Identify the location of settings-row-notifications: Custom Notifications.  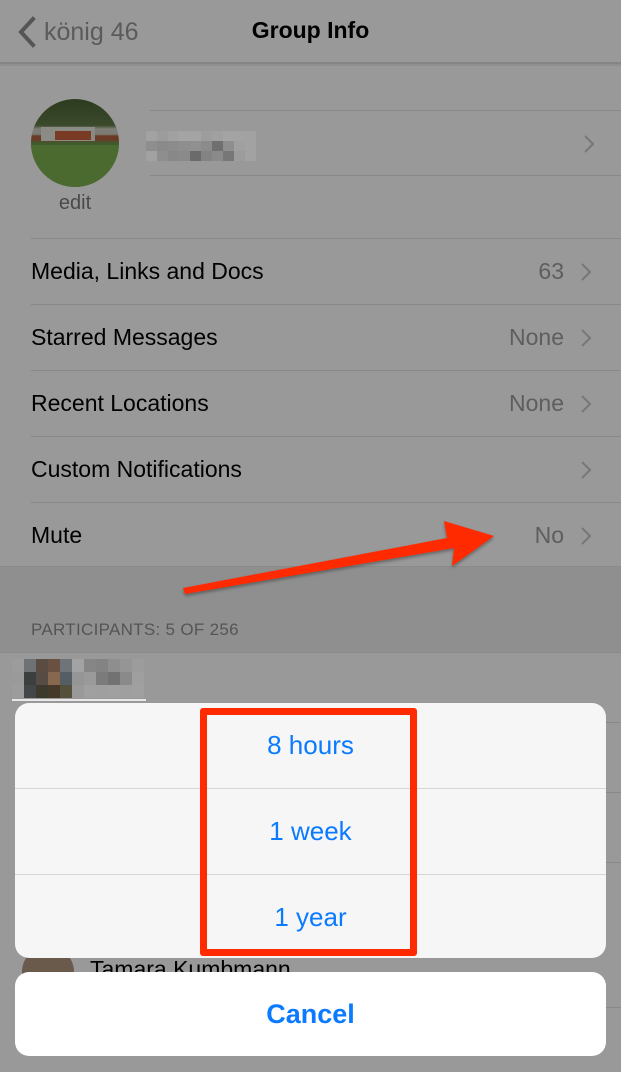
(310, 469).